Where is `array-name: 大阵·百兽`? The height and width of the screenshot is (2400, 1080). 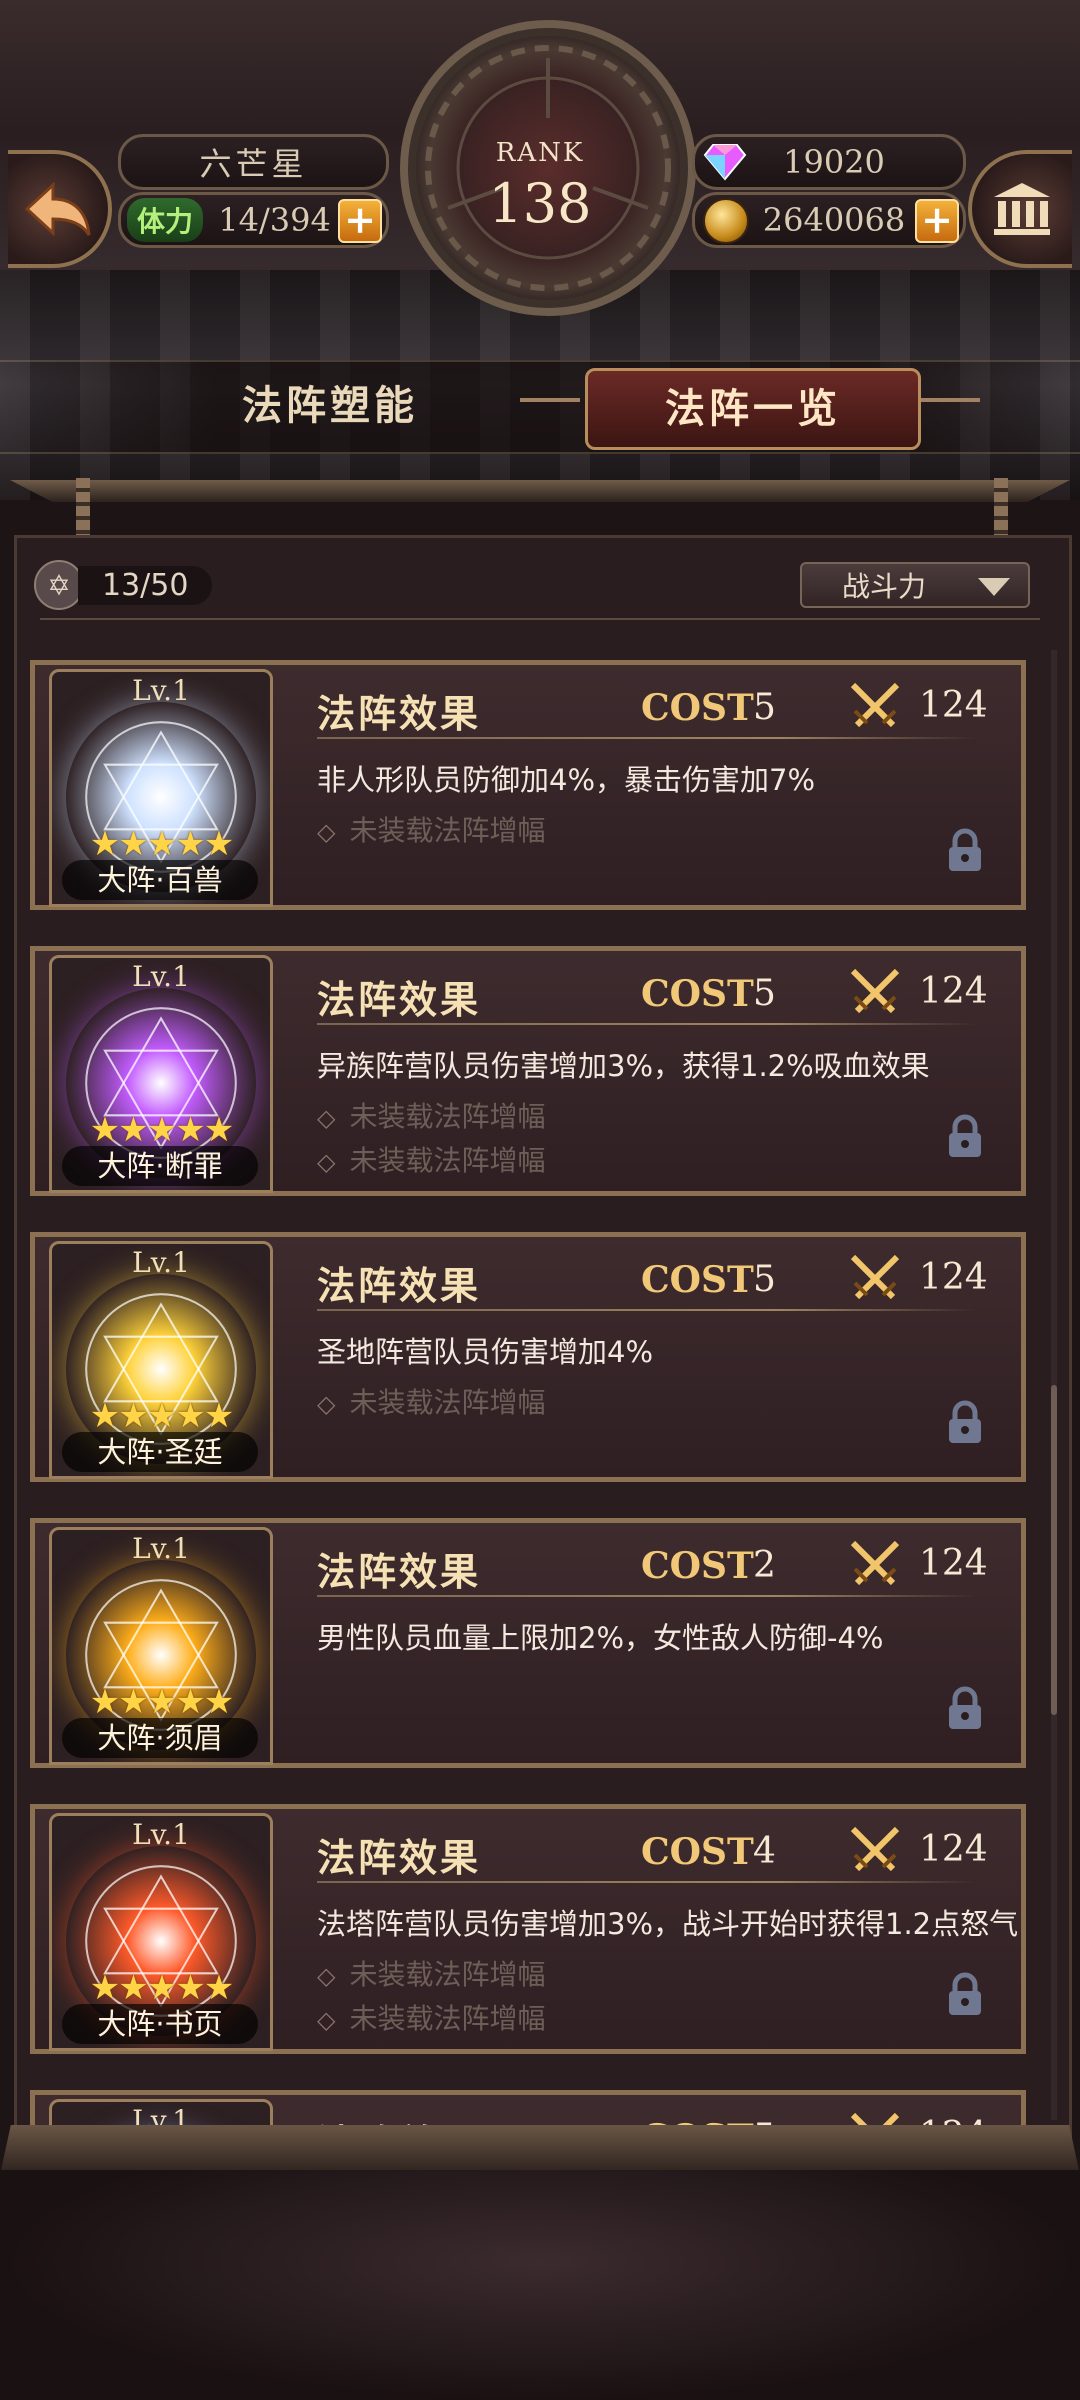 array-name: 大阵·百兽 is located at coordinates (160, 880).